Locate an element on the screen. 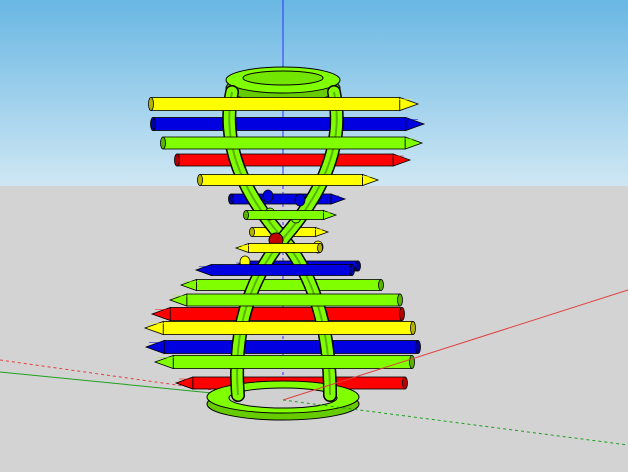 The image size is (628, 472). top-cap-rim is located at coordinates (283, 78).